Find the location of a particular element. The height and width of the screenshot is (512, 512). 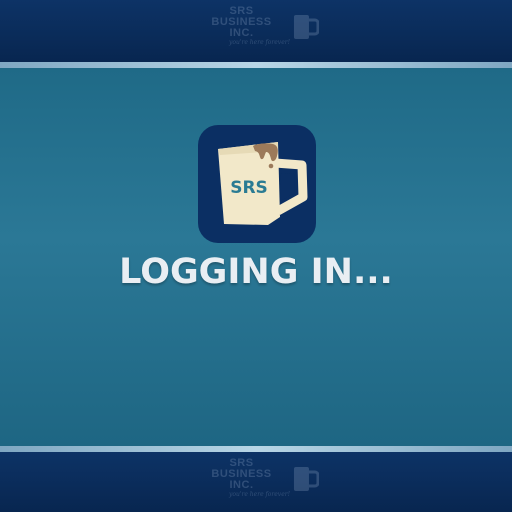

brand-logo-bottom: SRS BUSINESS INC. you're here forever! is located at coordinates (256, 478).